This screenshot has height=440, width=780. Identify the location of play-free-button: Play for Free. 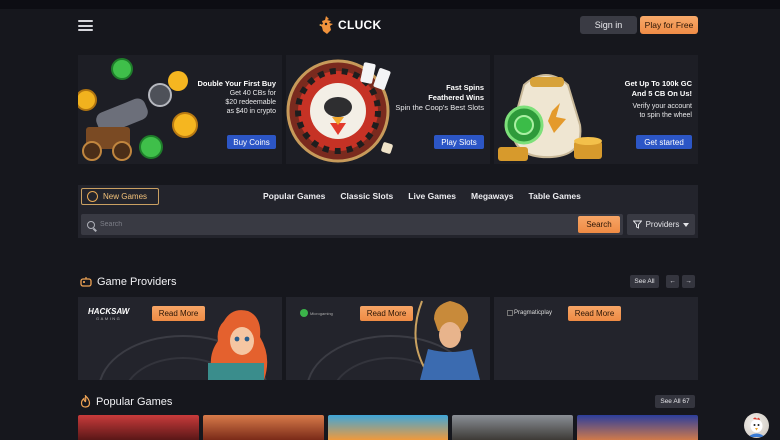
(669, 25).